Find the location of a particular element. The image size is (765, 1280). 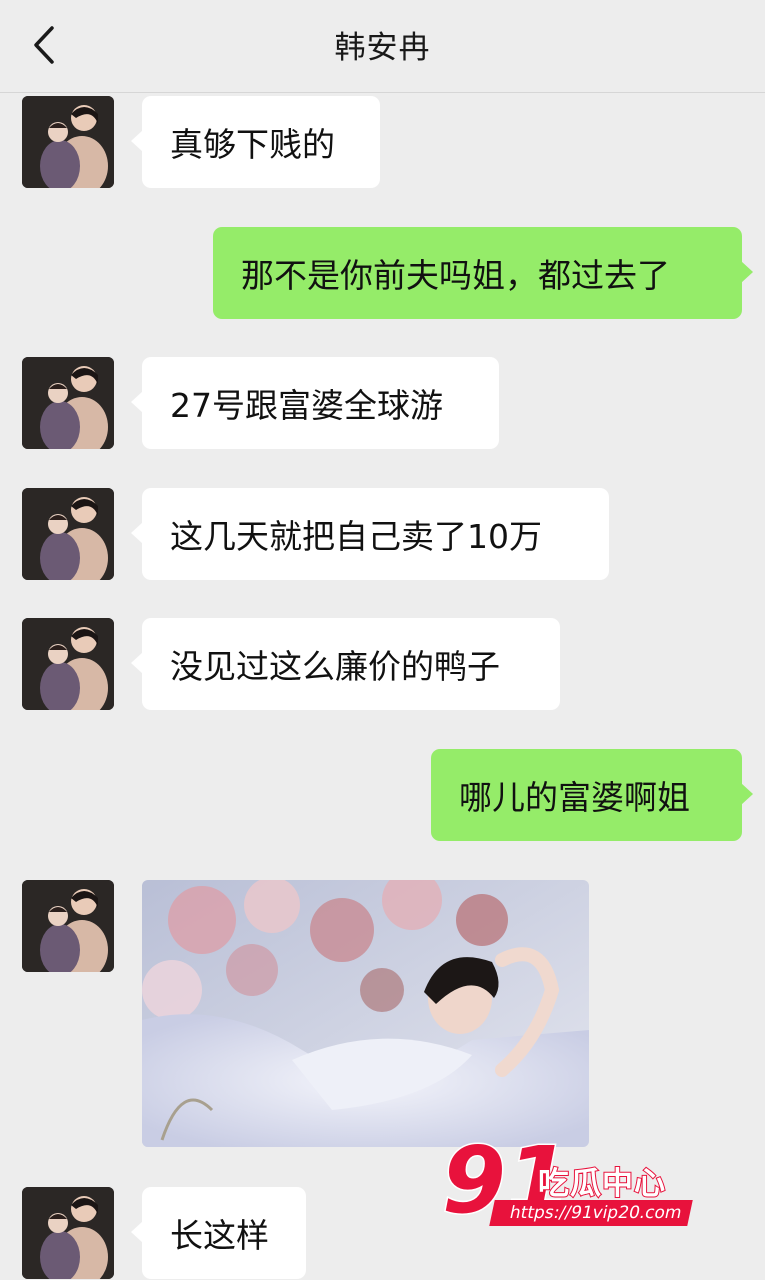

message-bubble-received: 没见过这么廉价的鸭子 is located at coordinates (345, 664).